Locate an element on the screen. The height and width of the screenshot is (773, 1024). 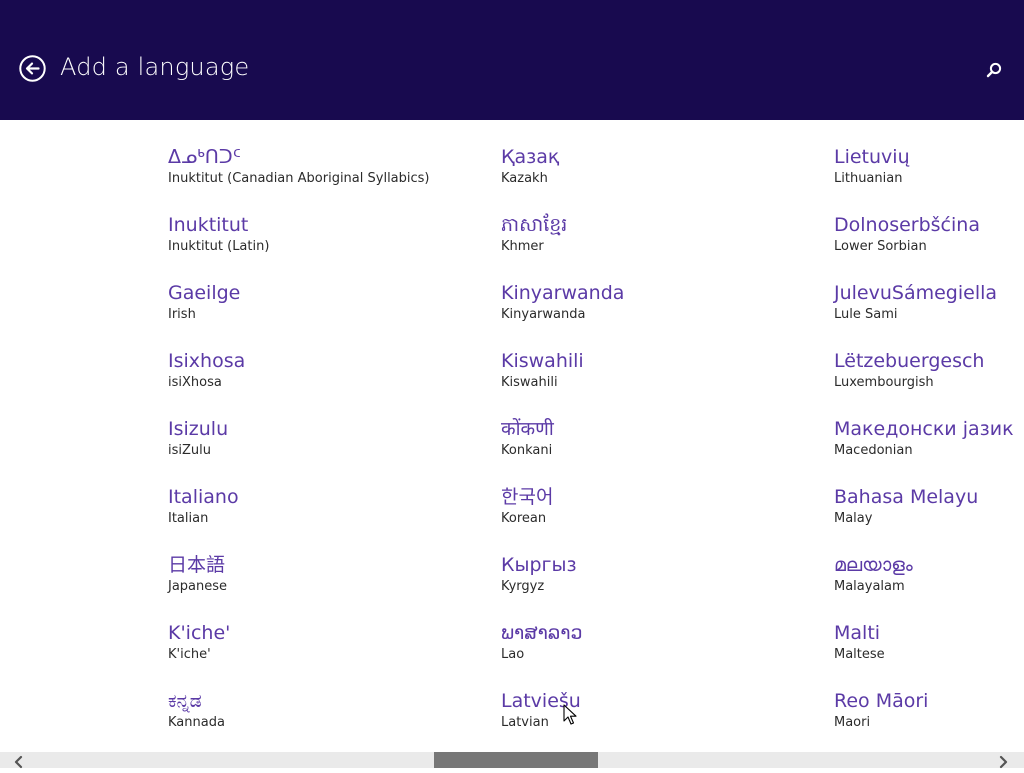
language-english-name: Kiswahili is located at coordinates (529, 382).